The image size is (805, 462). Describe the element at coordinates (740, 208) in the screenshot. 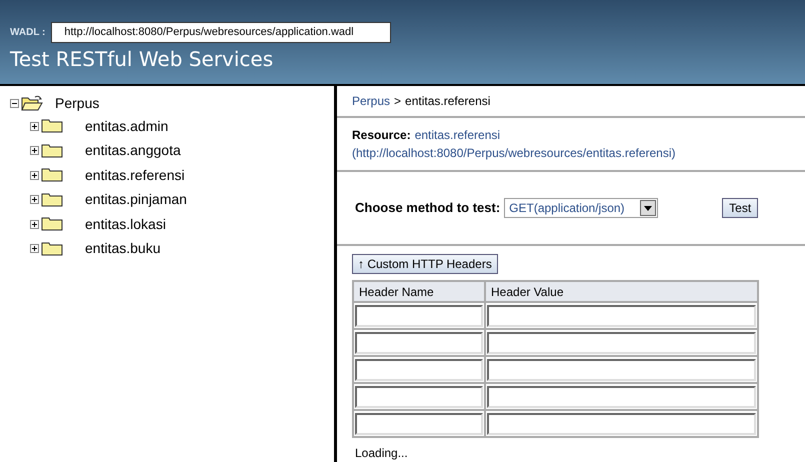

I see `test-button: Test` at that location.